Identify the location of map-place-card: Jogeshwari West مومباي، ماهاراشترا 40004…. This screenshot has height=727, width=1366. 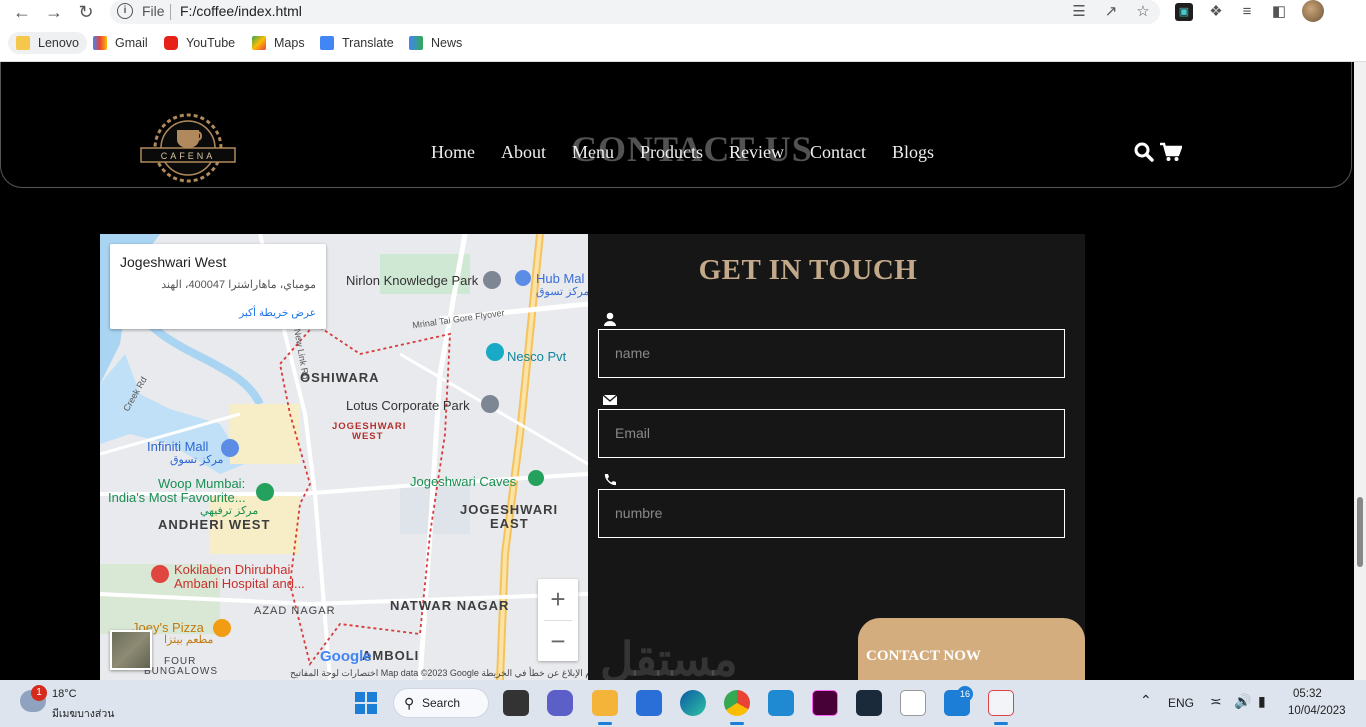
(218, 286).